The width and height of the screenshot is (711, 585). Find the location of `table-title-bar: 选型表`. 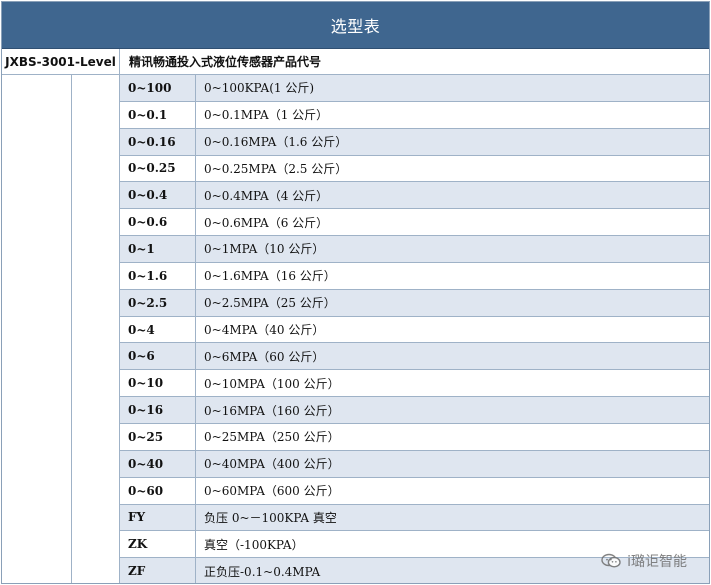

table-title-bar: 选型表 is located at coordinates (355, 25).